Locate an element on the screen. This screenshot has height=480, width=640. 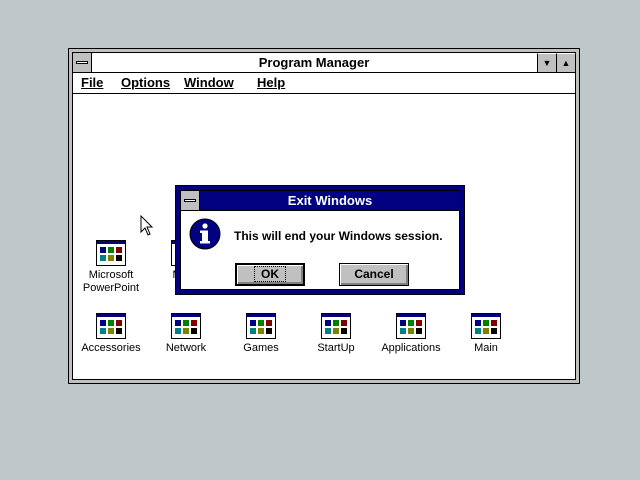
dialog-title-bar: Exit Windows is located at coordinates (320, 201).